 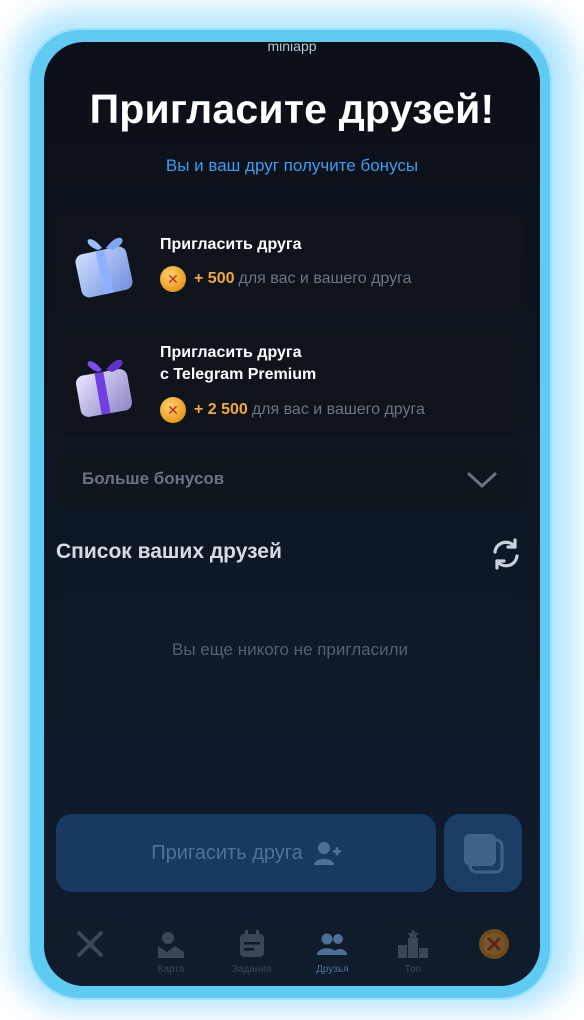 I want to click on more-bonuses-label: Больше бонусов, so click(x=153, y=478).